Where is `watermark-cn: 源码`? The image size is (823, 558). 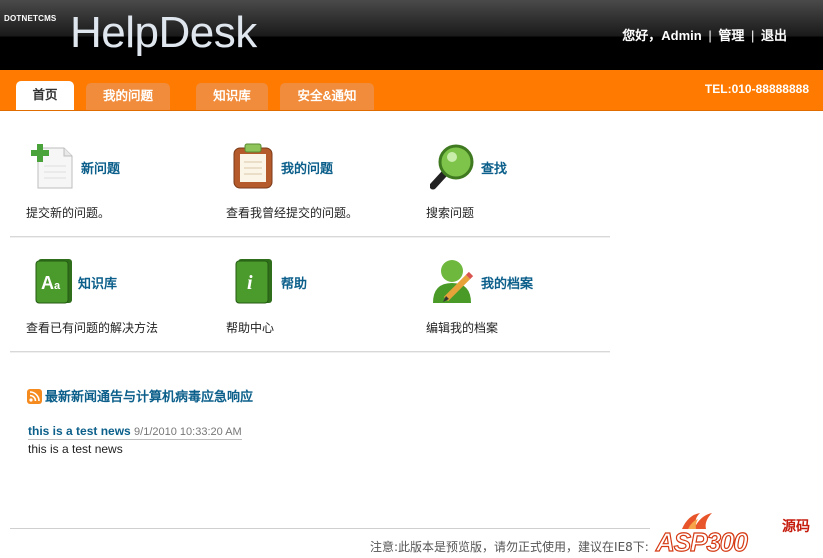
watermark-cn: 源码 is located at coordinates (796, 527).